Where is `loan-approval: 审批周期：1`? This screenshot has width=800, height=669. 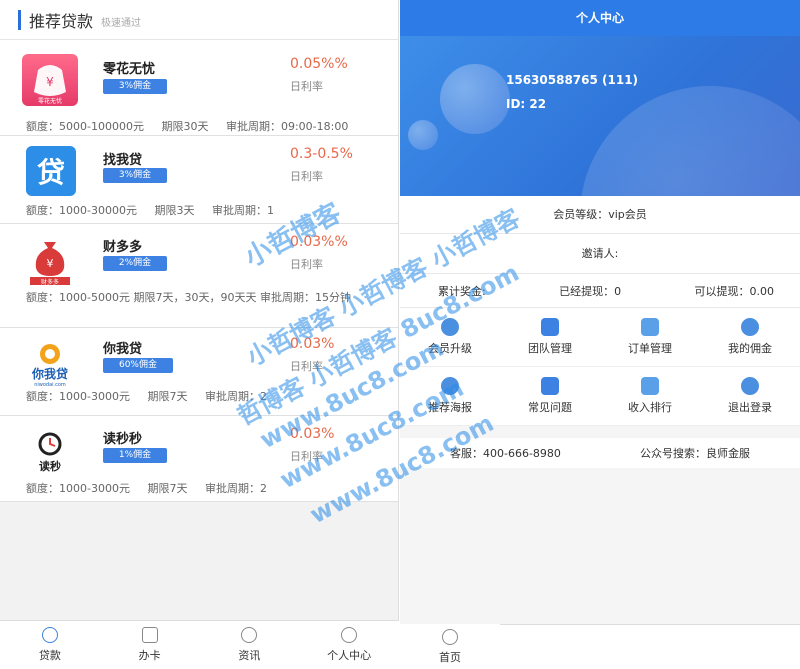 loan-approval: 审批周期：1 is located at coordinates (242, 210).